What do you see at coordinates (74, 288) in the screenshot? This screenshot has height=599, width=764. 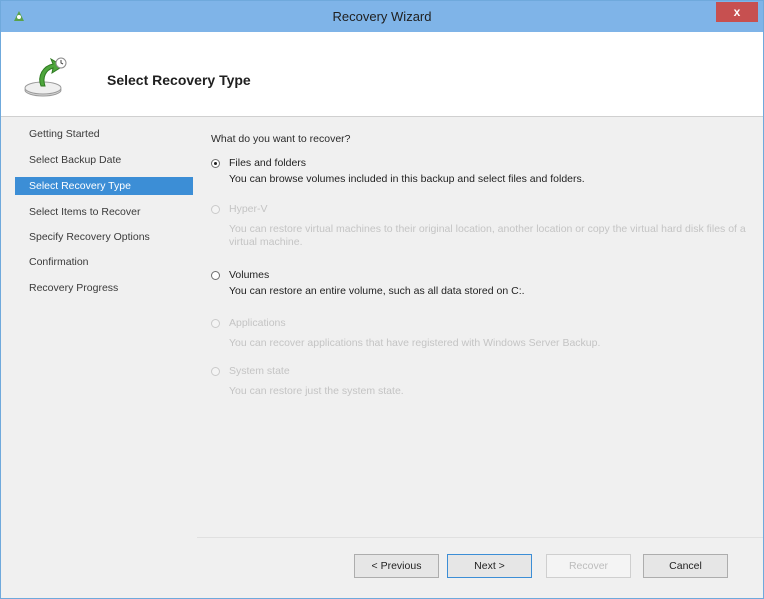 I see `step-recovery-progress: Recovery Progress` at bounding box center [74, 288].